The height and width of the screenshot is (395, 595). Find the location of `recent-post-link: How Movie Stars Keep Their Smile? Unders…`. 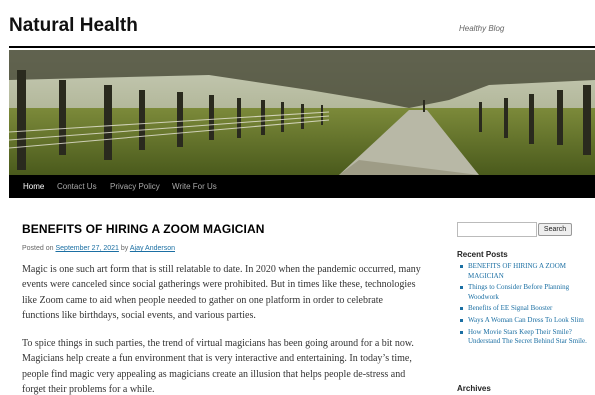

recent-post-link: How Movie Stars Keep Their Smile? Unders… is located at coordinates (523, 337).